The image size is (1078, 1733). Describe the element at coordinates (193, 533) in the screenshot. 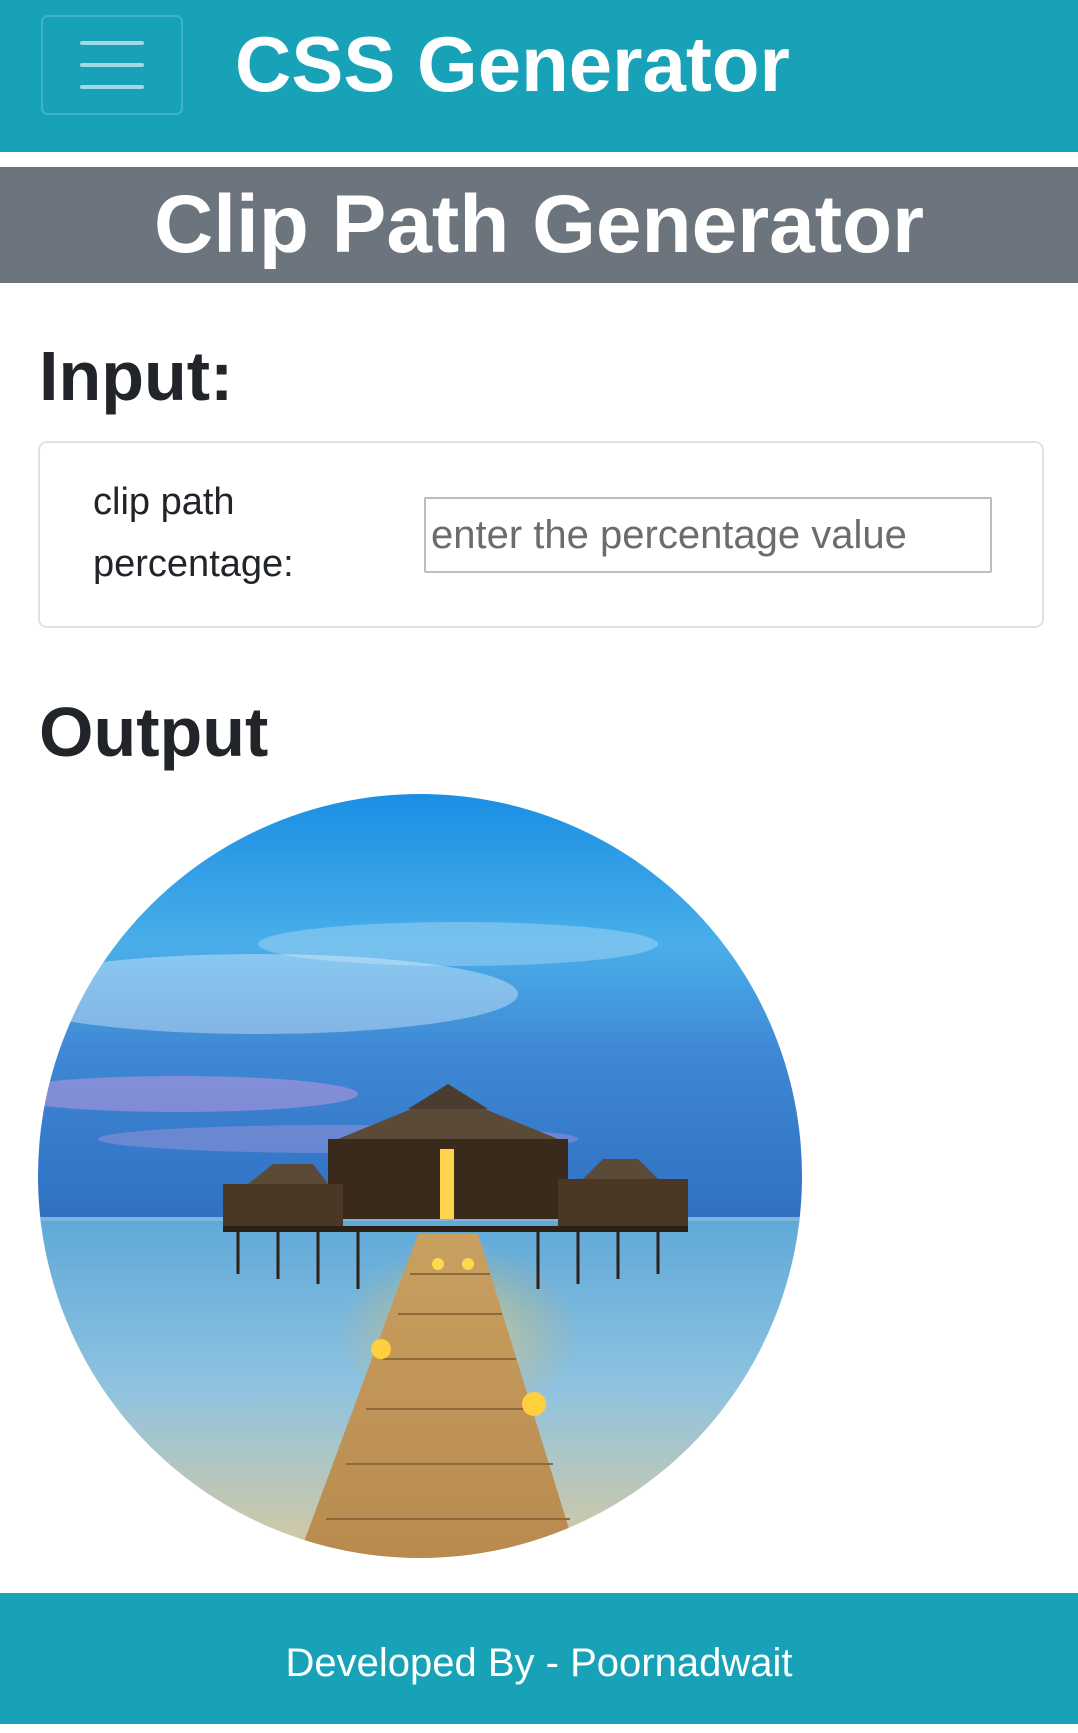

I see `clip-path-label: clip path percentage:` at that location.